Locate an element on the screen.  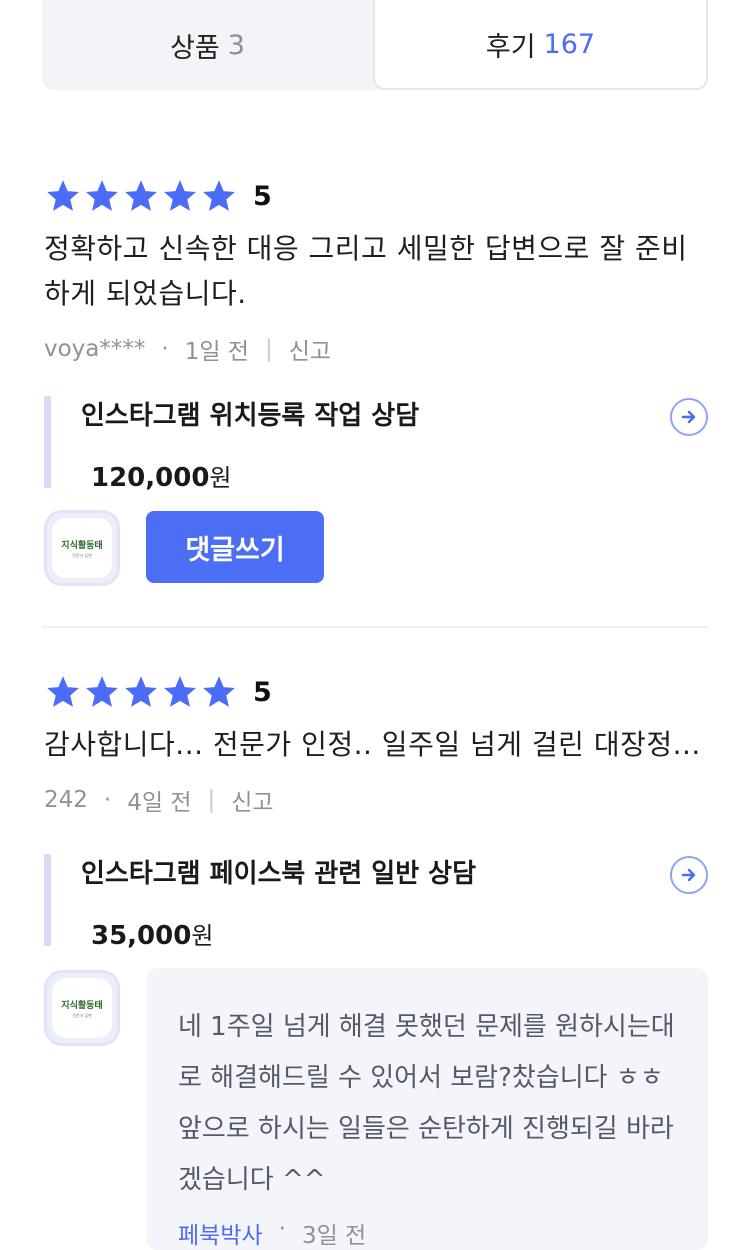
tab-bar: 상품 3 후기 167 is located at coordinates (375, 45).